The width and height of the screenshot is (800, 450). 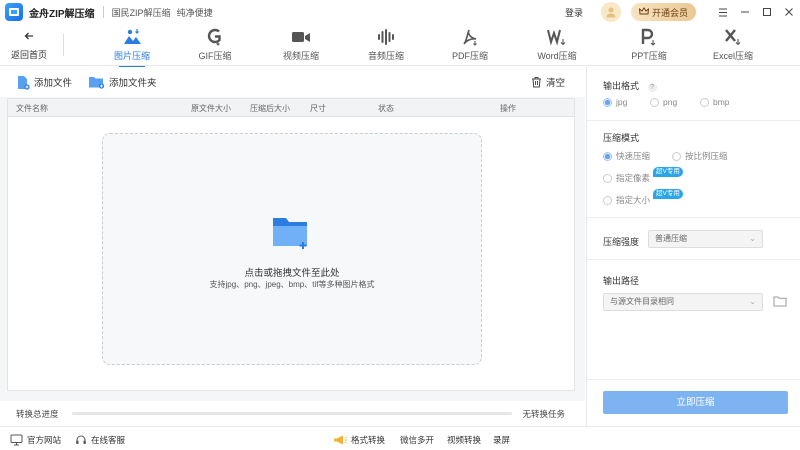 What do you see at coordinates (211, 108) in the screenshot?
I see `column-header-original-size: 原文件大小` at bounding box center [211, 108].